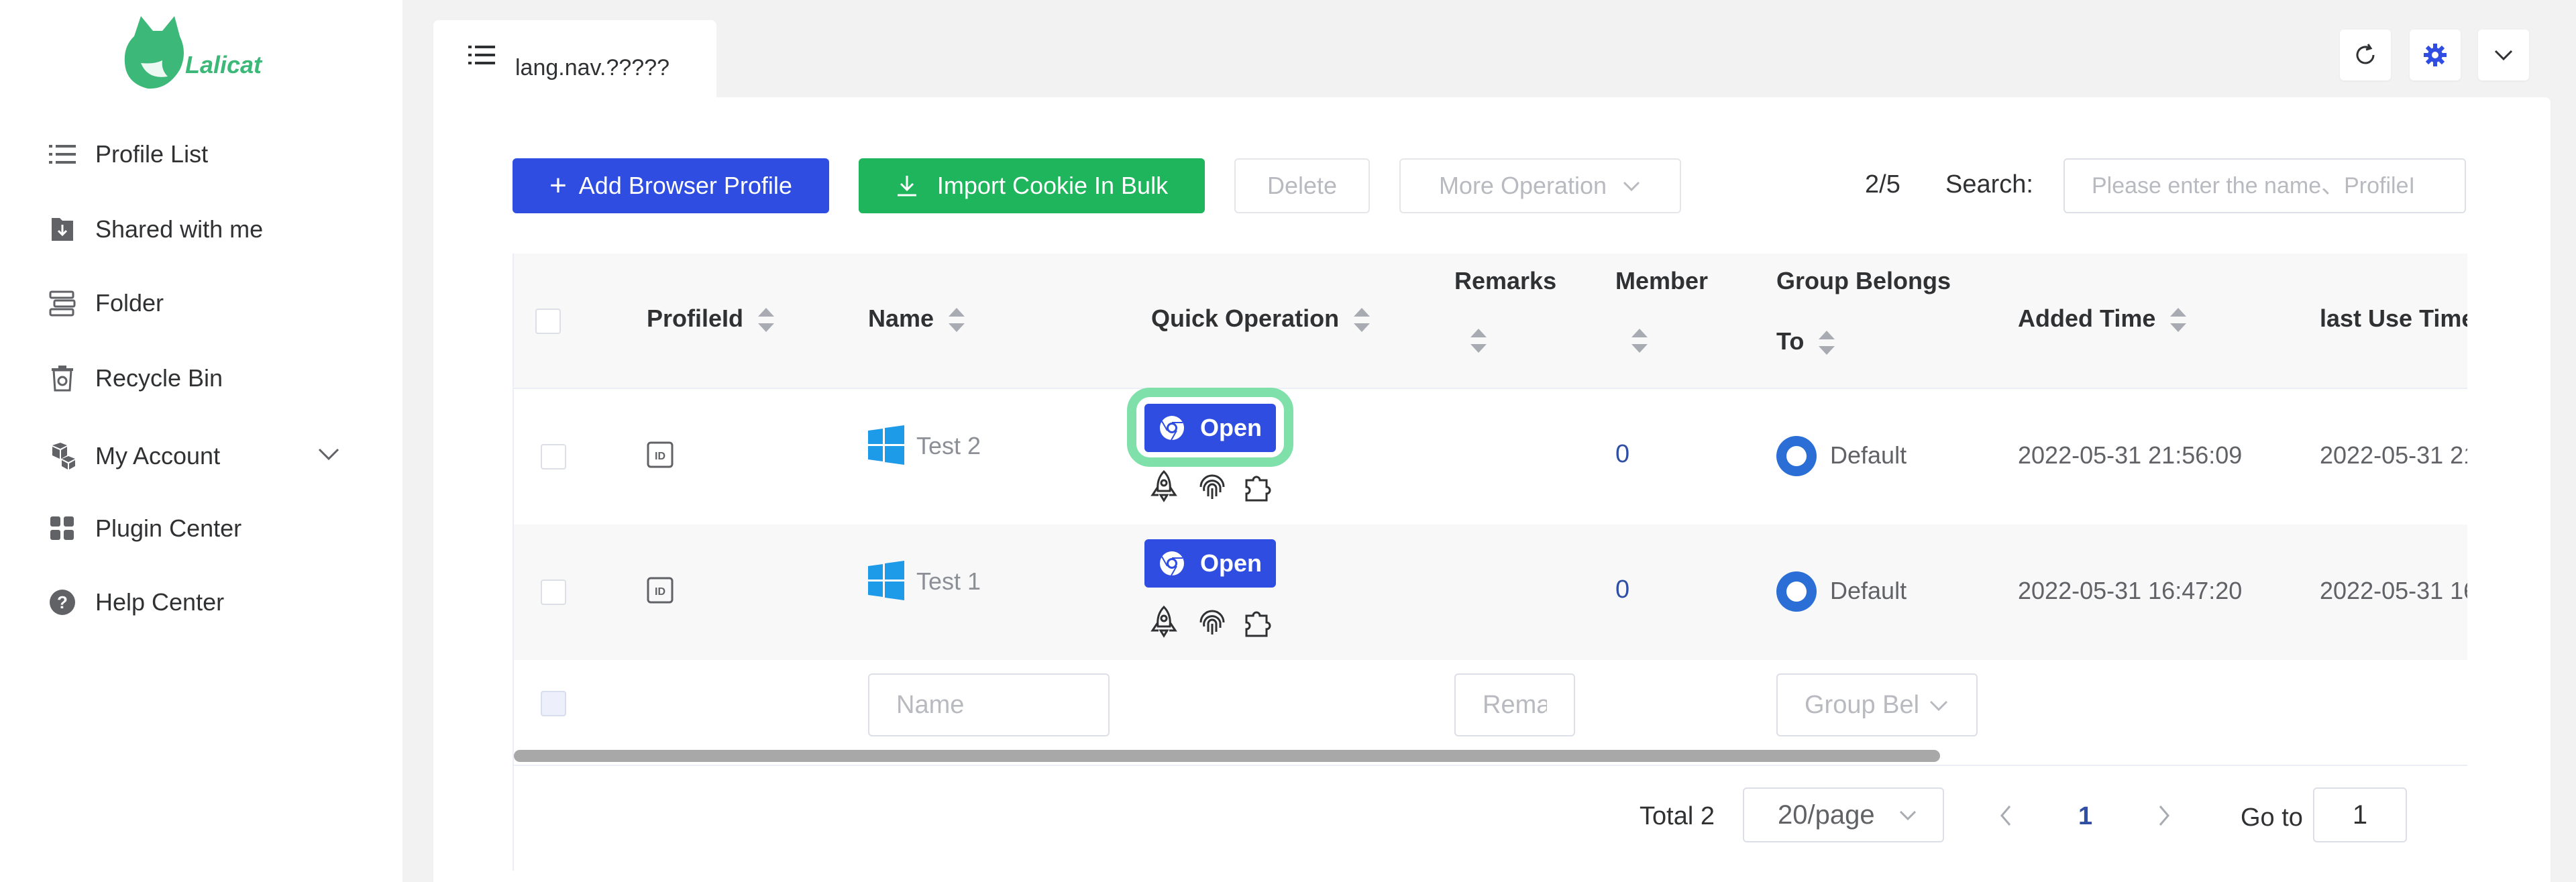 This screenshot has height=882, width=2576. I want to click on delete-button: Delete, so click(1302, 185).